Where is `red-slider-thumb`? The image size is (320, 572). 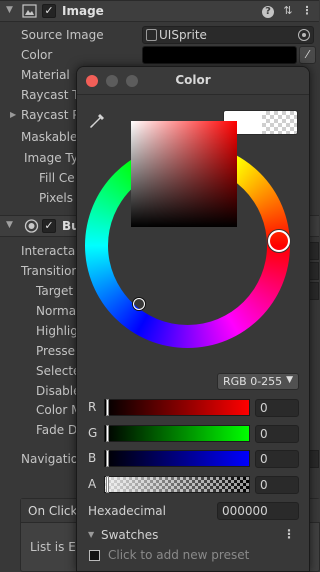
red-slider-thumb is located at coordinates (107, 407).